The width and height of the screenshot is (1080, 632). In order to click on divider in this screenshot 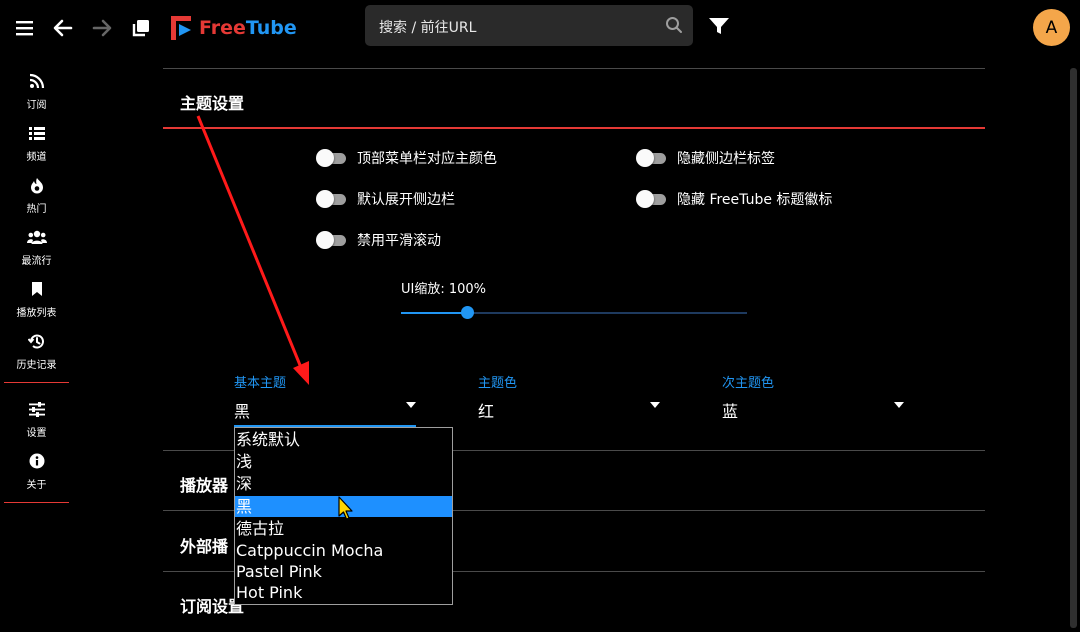, I will do `click(574, 68)`.